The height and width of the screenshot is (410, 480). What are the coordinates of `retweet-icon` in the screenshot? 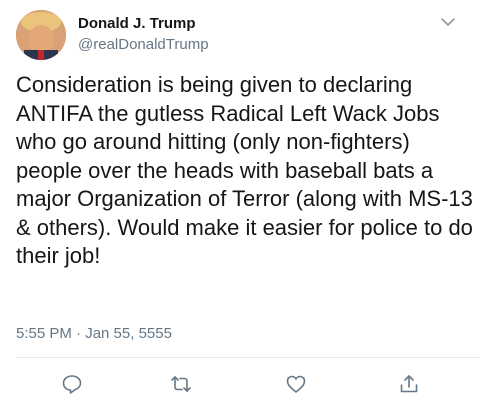 It's located at (181, 384).